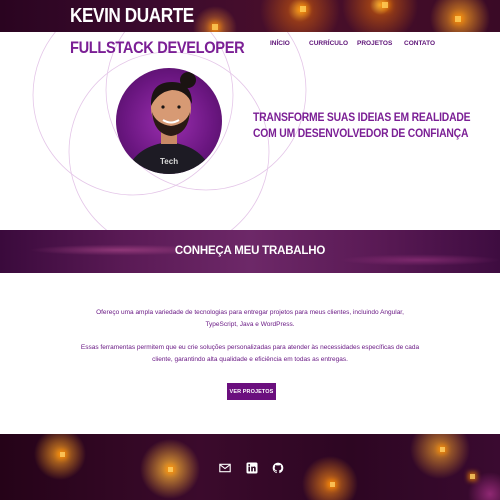  I want to click on brand-name: KEVIN DUARTE, so click(132, 16).